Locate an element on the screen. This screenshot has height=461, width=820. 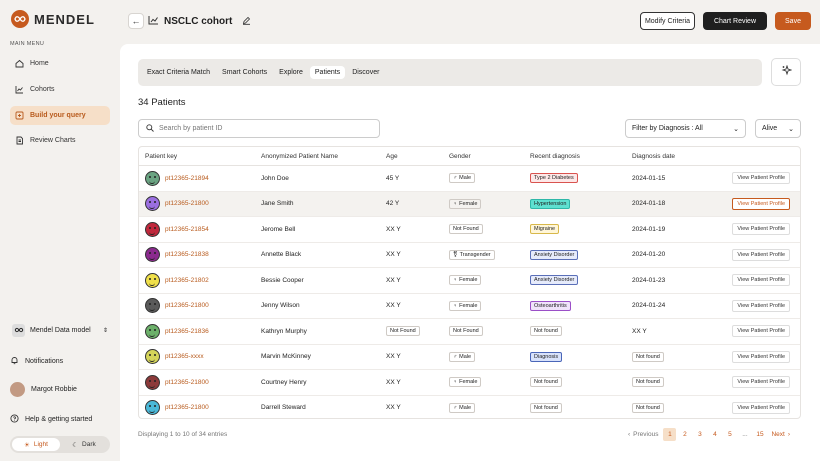
status-select: Alive ⌄ is located at coordinates (778, 128).